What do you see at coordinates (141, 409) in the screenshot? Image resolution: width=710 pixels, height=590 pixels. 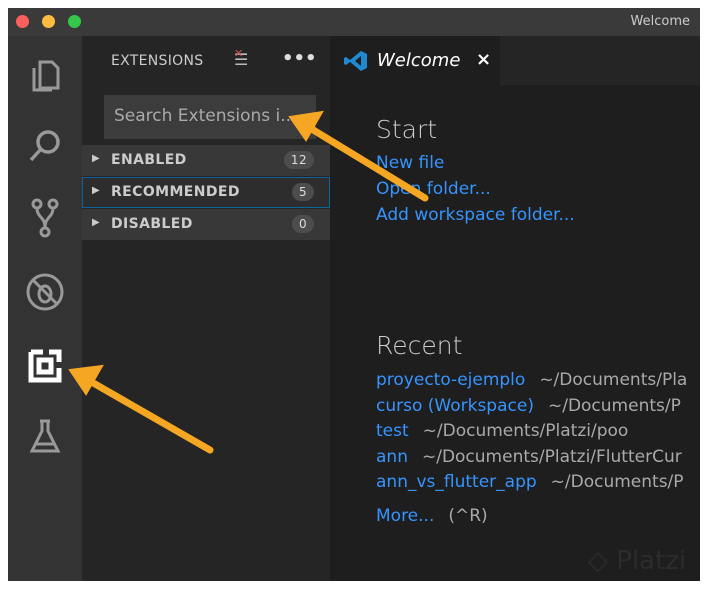 I see `arrow-to-extensions-icon` at bounding box center [141, 409].